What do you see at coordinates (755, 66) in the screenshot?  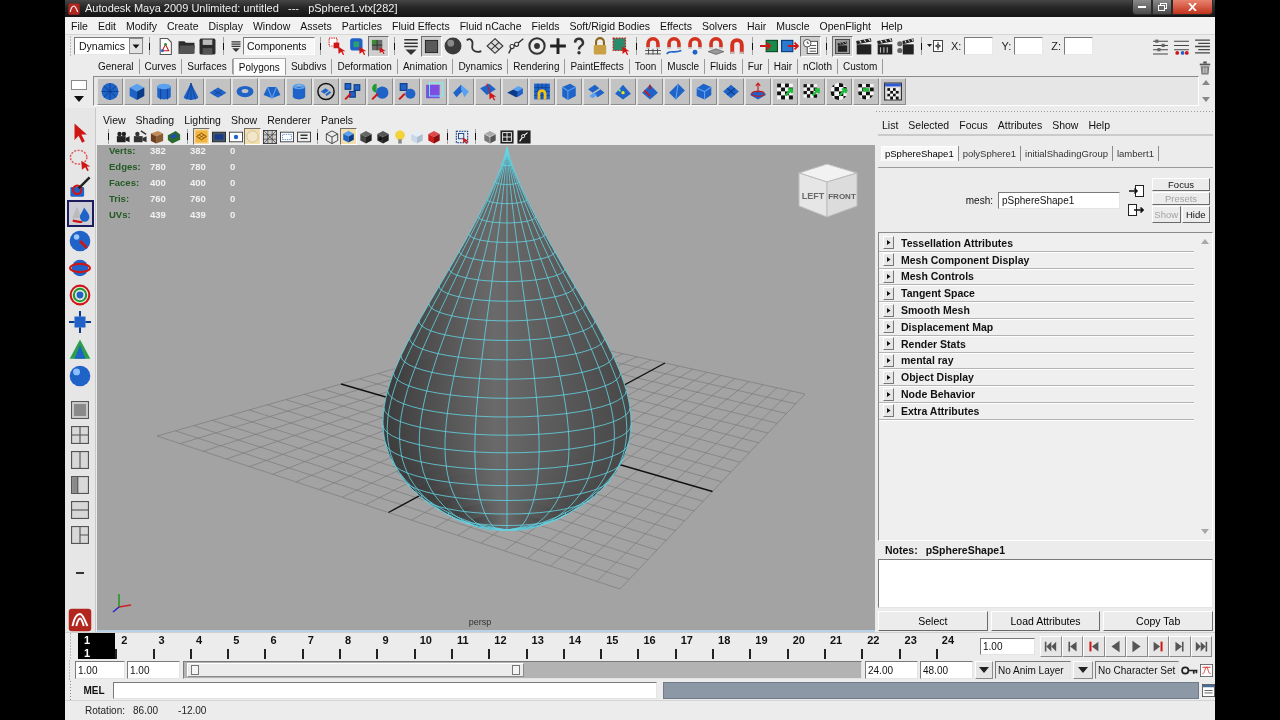 I see `shelf-tab: Fur` at bounding box center [755, 66].